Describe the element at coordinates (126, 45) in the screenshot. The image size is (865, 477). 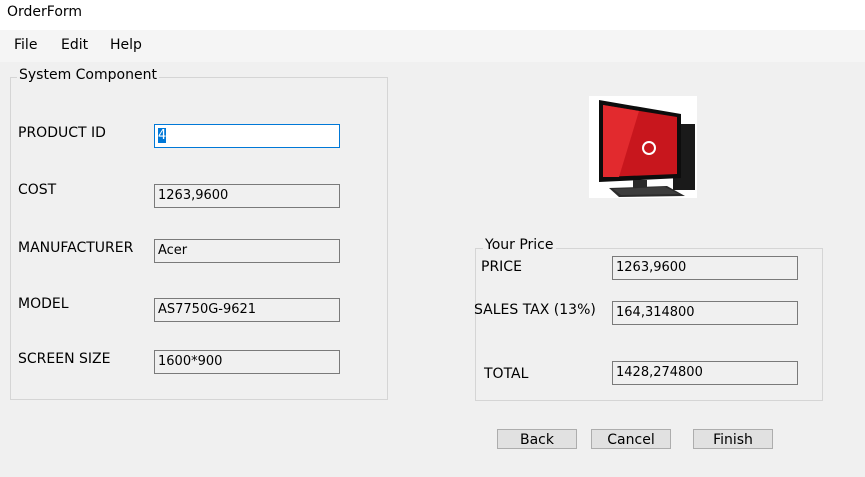
I see `menu-help: Help` at that location.